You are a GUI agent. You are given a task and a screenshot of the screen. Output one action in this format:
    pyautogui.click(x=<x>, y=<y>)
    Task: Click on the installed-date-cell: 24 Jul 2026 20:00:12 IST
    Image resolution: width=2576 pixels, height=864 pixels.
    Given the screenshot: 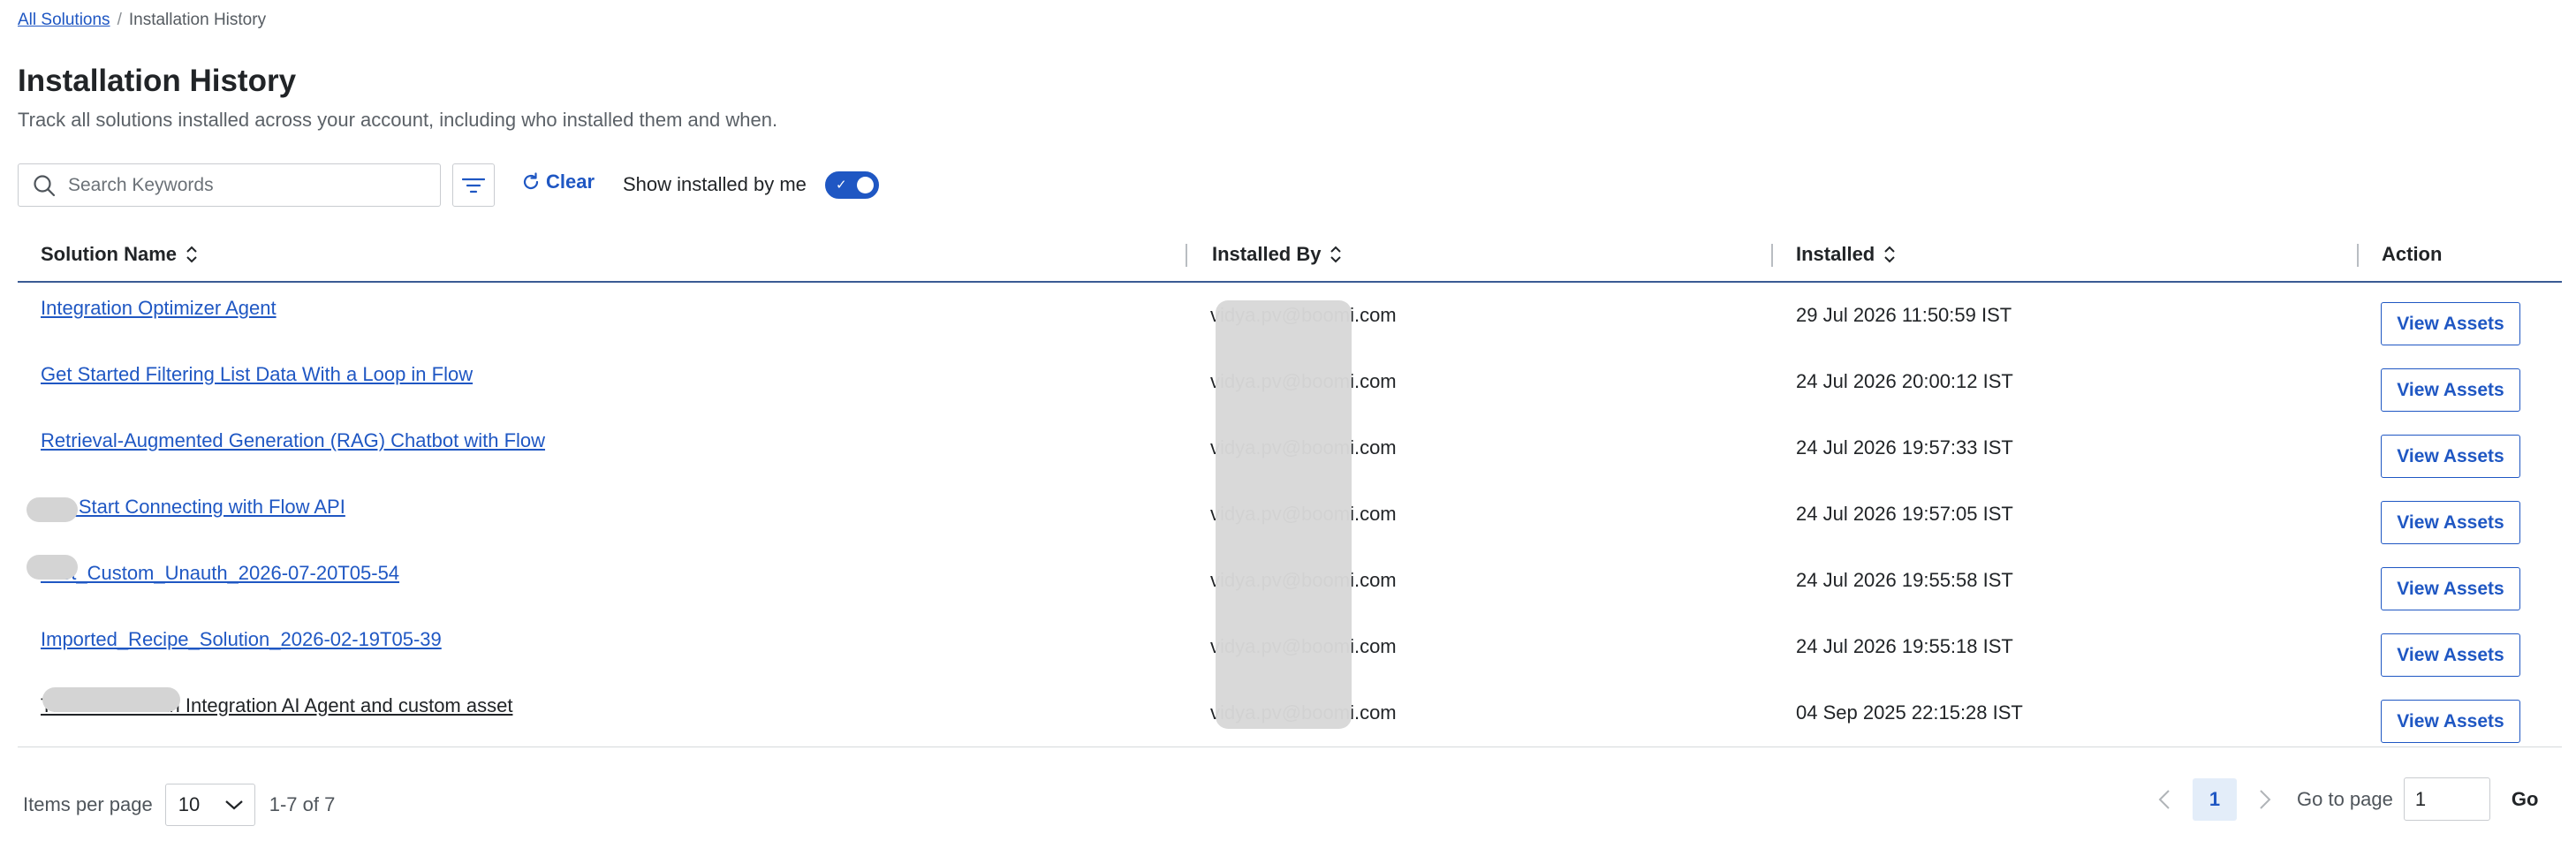 What is the action you would take?
    pyautogui.click(x=1904, y=381)
    